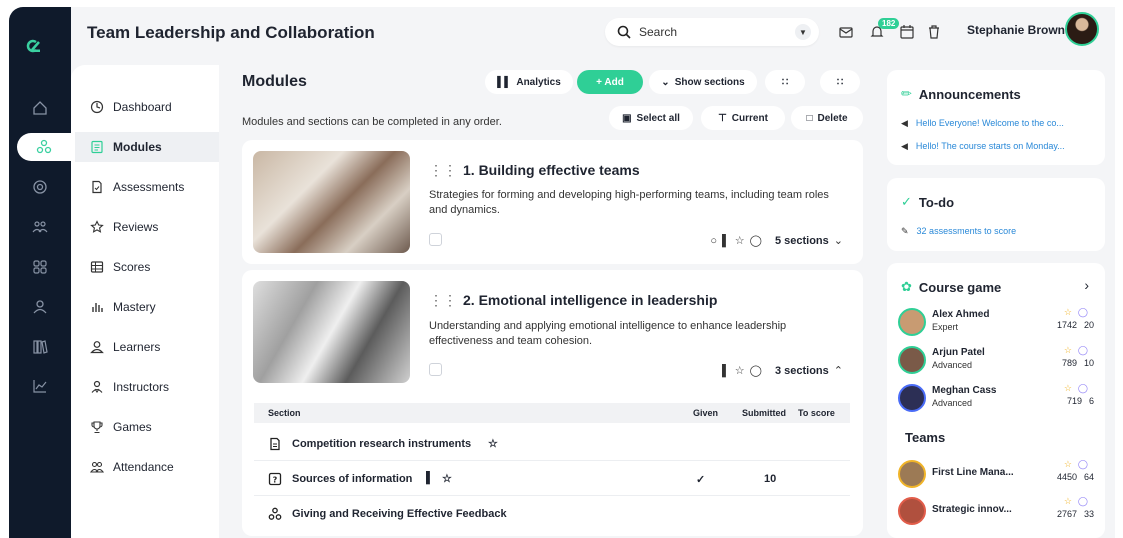 This screenshot has width=1123, height=538. I want to click on current-button: ⊤ Current, so click(743, 118).